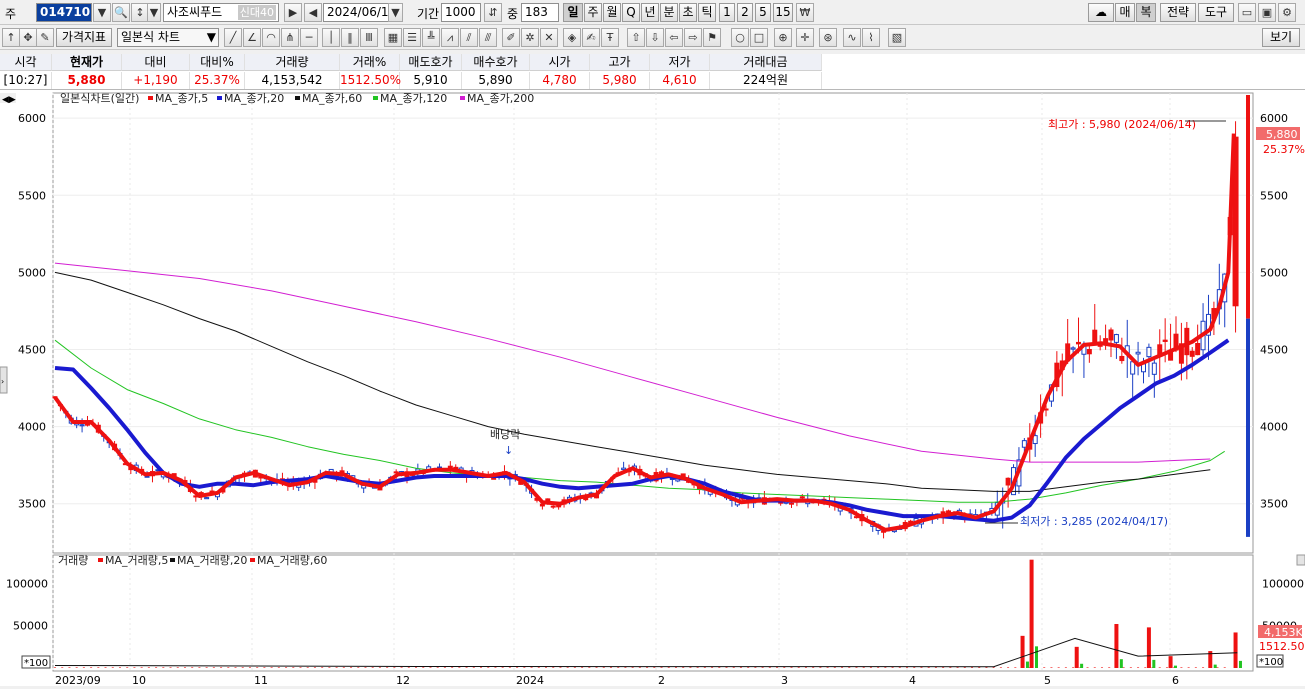 The image size is (1305, 689). Describe the element at coordinates (121, 12) in the screenshot. I see `search-icon: 🔍` at that location.